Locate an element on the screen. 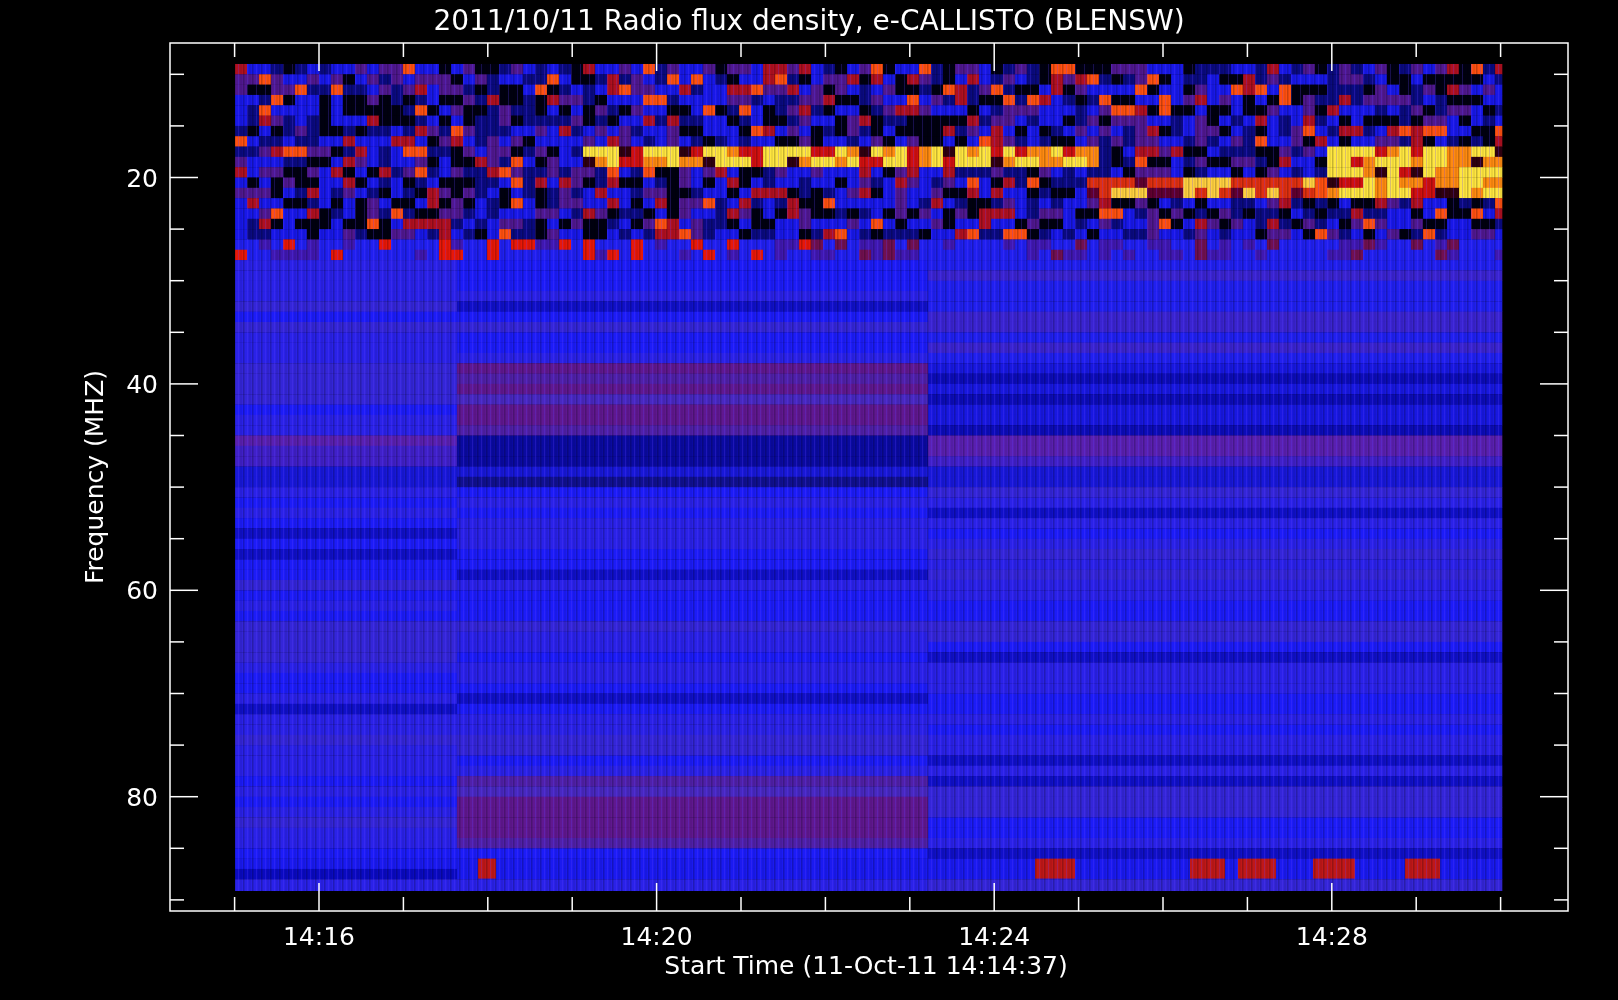 The image size is (1618, 1000). tick-label: 60 is located at coordinates (142, 591).